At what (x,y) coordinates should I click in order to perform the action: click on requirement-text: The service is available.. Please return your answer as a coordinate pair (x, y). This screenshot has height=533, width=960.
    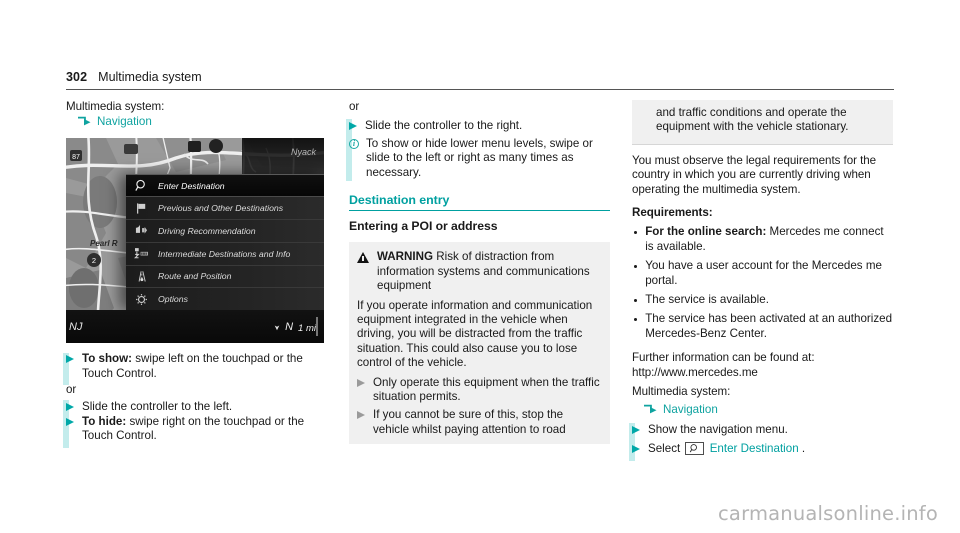
    Looking at the image, I should click on (707, 300).